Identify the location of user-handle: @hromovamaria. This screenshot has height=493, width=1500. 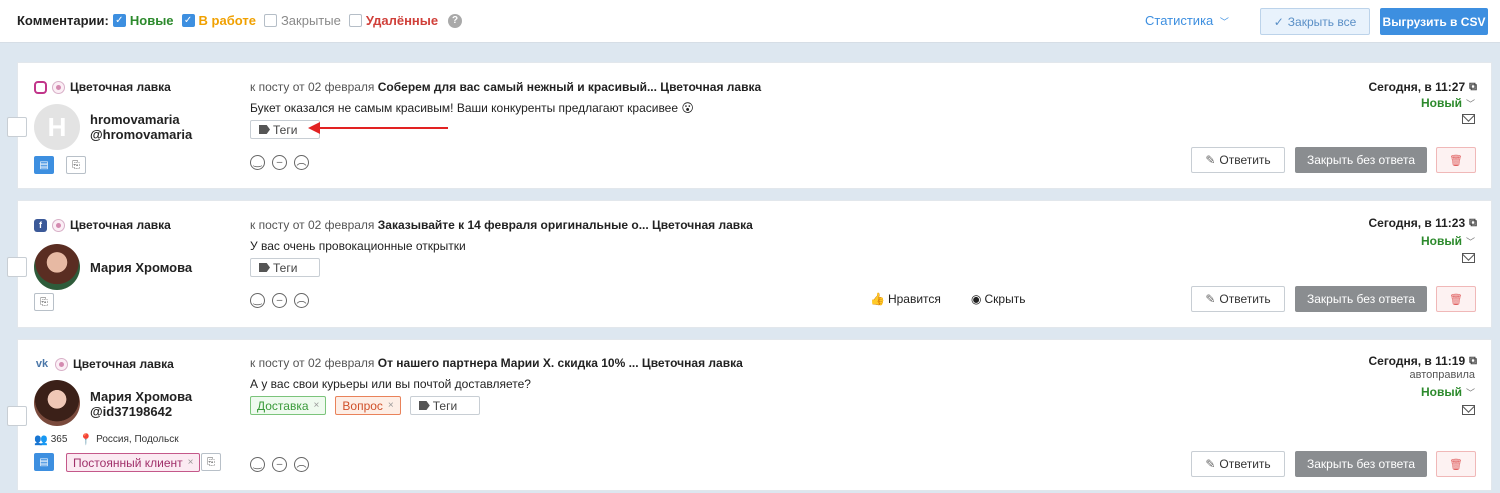
(141, 134).